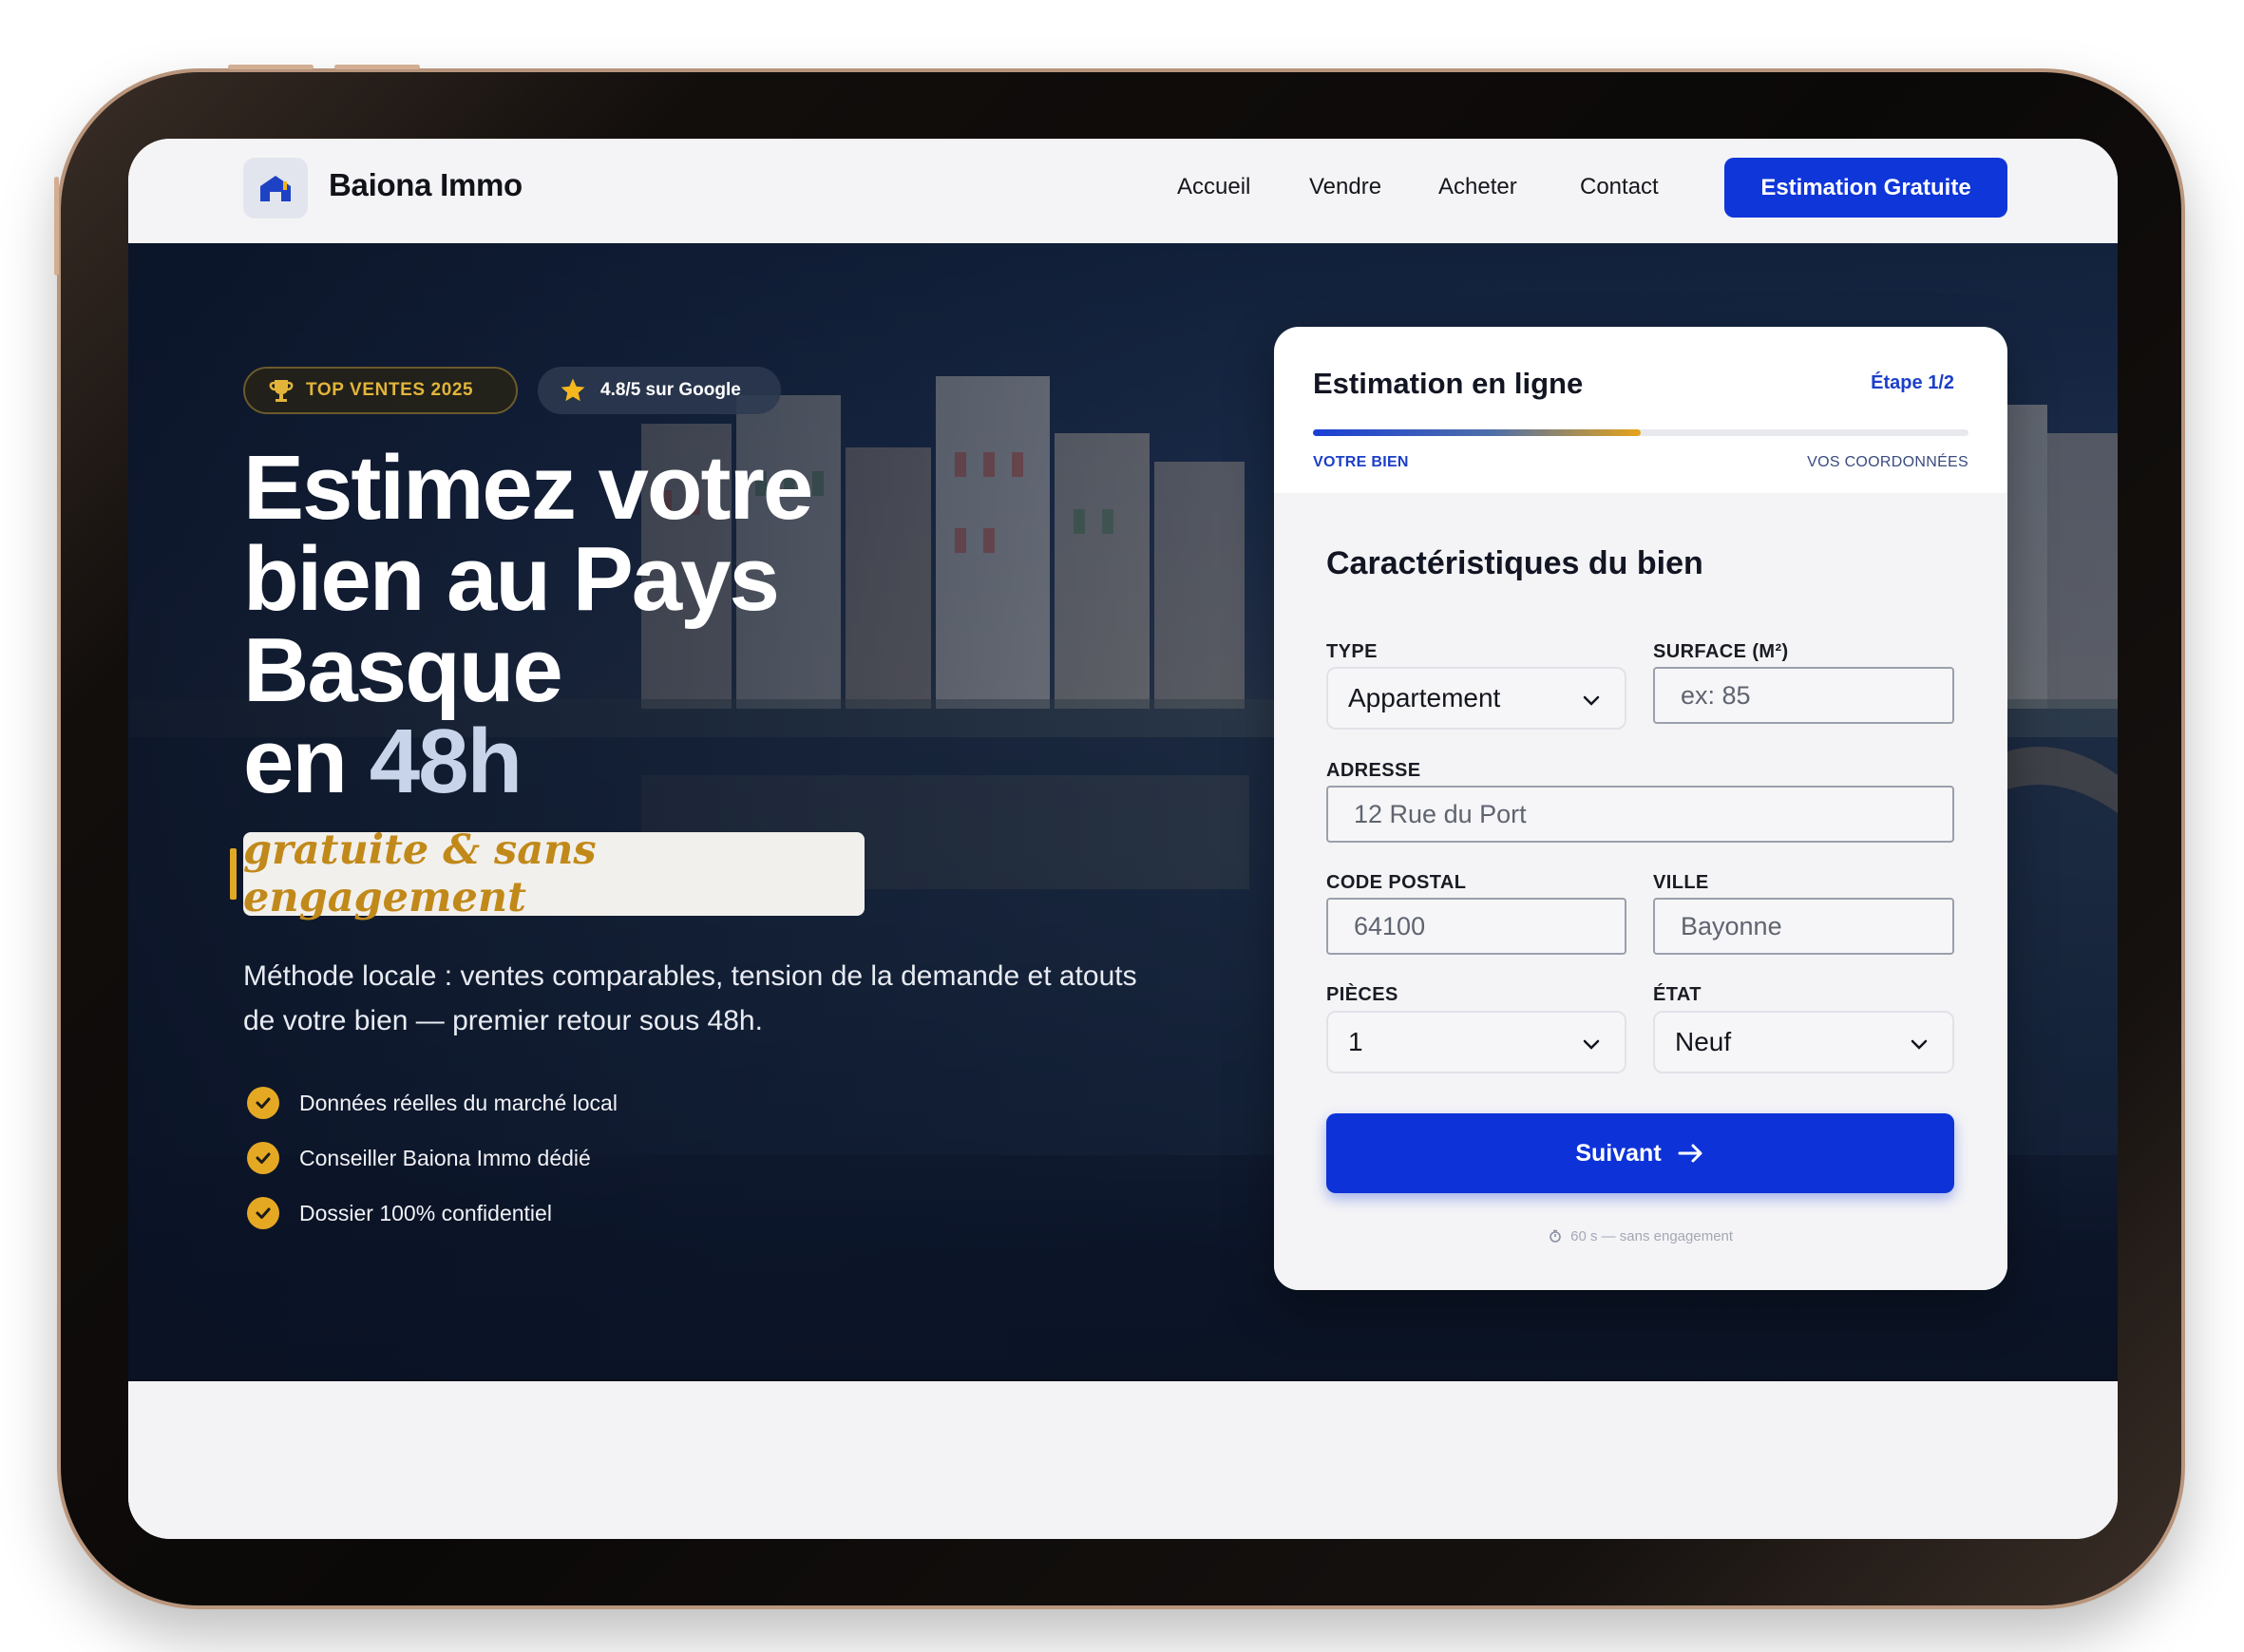  Describe the element at coordinates (1352, 651) in the screenshot. I see `type-label: TYPE` at that location.